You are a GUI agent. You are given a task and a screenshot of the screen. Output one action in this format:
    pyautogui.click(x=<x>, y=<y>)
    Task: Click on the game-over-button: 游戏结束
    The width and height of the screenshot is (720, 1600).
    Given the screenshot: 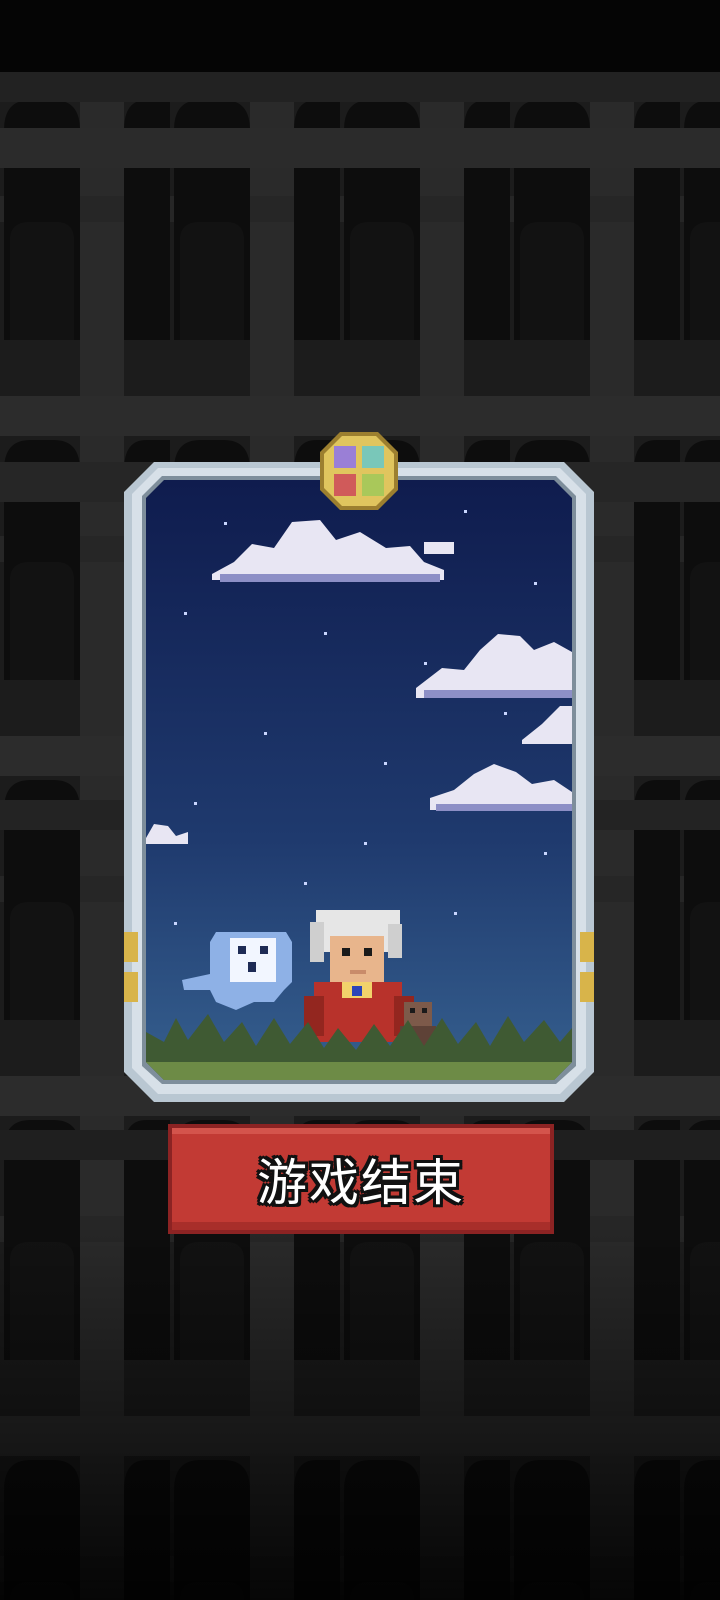 What is the action you would take?
    pyautogui.click(x=361, y=1179)
    